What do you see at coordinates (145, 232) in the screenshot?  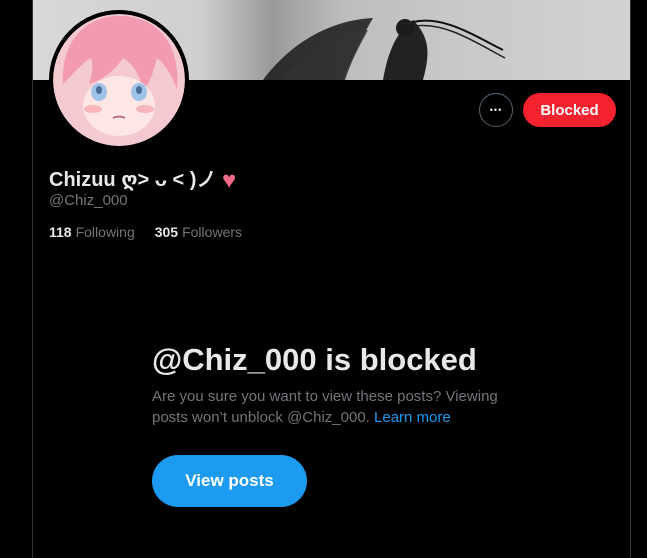 I see `follow-stats: 118 Following 305 Followers` at bounding box center [145, 232].